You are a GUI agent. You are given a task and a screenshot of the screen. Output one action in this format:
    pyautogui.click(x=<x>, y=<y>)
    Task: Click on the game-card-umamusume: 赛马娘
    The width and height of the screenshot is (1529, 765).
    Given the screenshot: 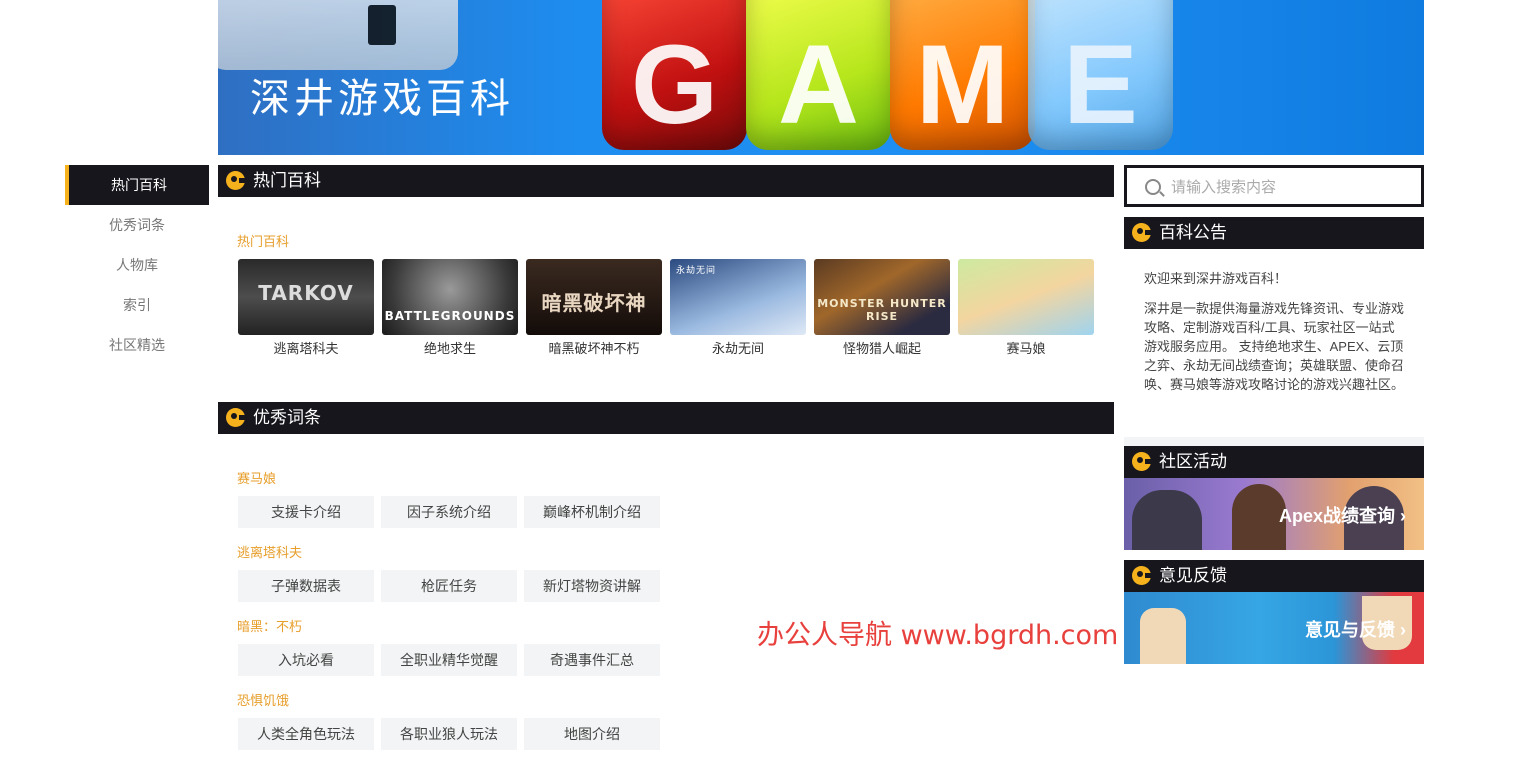 What is the action you would take?
    pyautogui.click(x=1026, y=308)
    